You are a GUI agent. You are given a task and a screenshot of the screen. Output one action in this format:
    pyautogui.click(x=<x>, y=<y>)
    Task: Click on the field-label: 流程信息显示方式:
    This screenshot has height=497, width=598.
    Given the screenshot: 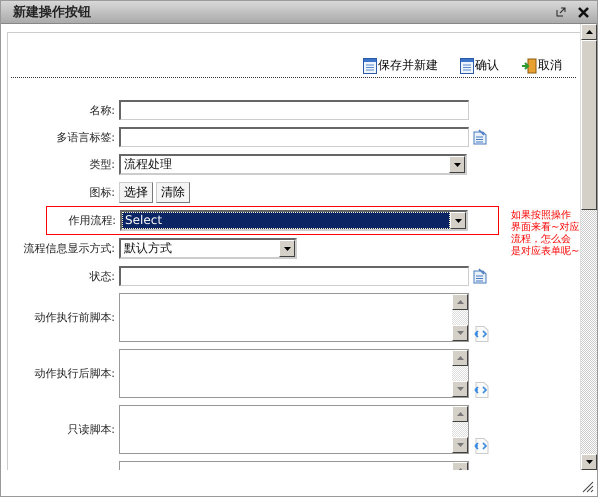 What is the action you would take?
    pyautogui.click(x=69, y=248)
    